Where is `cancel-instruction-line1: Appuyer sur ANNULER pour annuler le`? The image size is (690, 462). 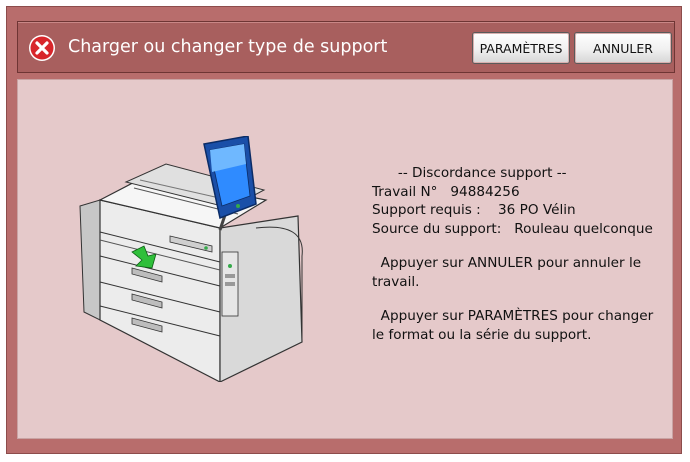
cancel-instruction-line1: Appuyer sur ANNULER pour annuler le is located at coordinates (507, 263).